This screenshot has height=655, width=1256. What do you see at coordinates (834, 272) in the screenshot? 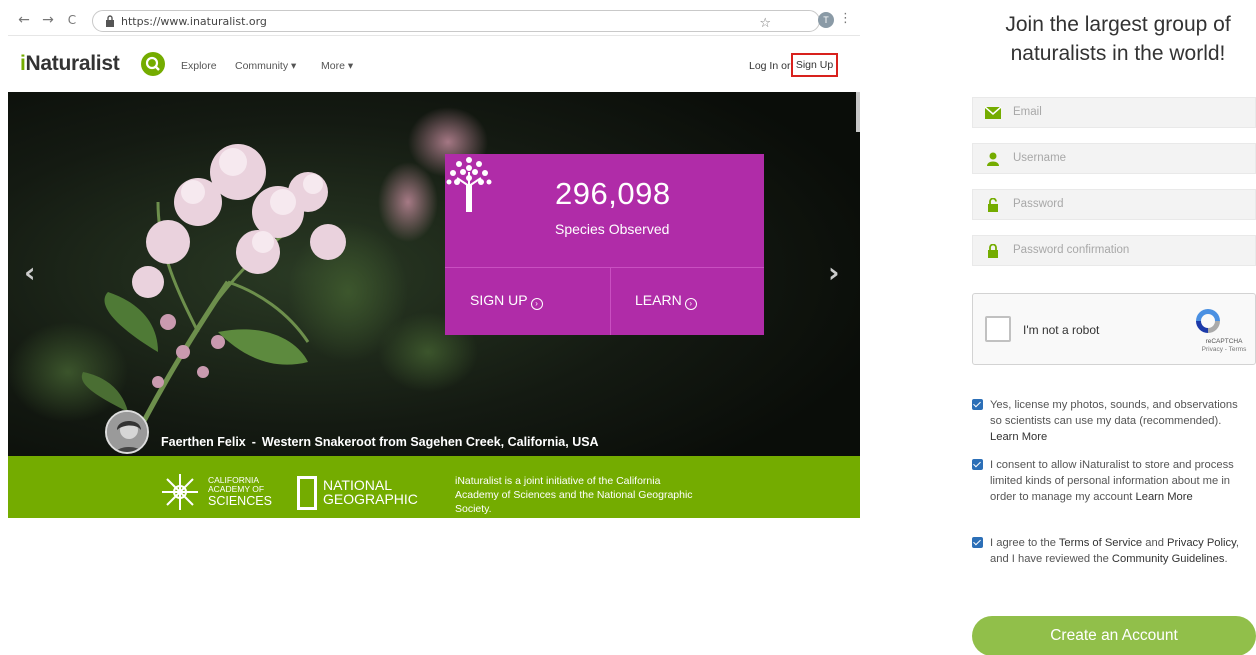
I see `carousel-next-icon: ›` at bounding box center [834, 272].